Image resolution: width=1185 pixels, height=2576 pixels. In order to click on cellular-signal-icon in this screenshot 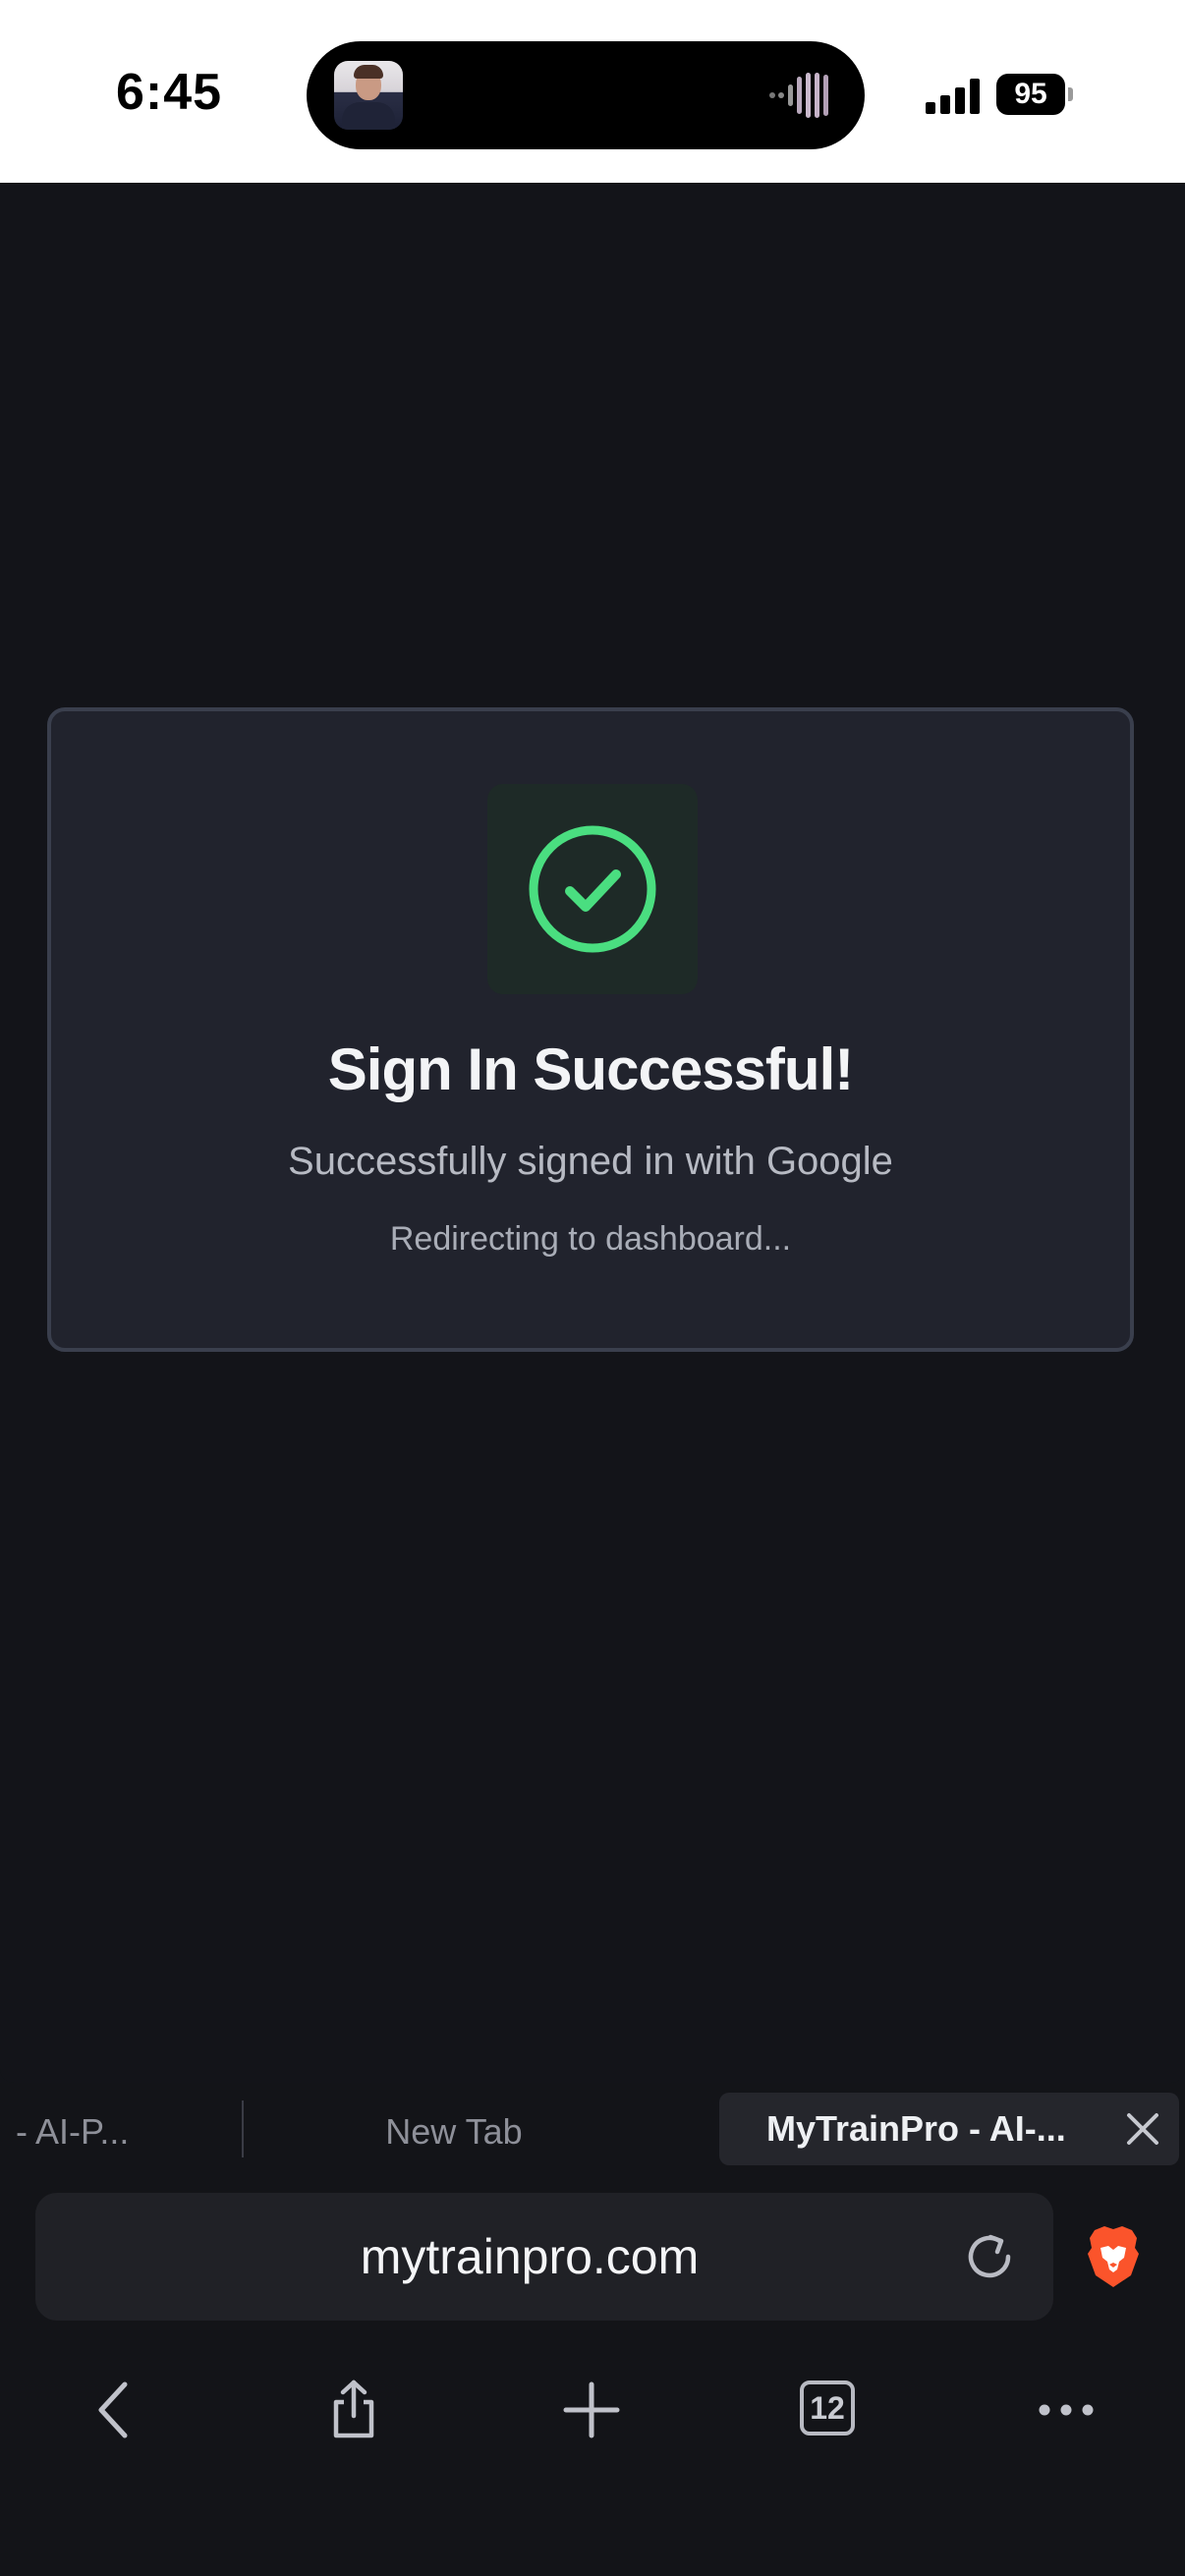, I will do `click(953, 96)`.